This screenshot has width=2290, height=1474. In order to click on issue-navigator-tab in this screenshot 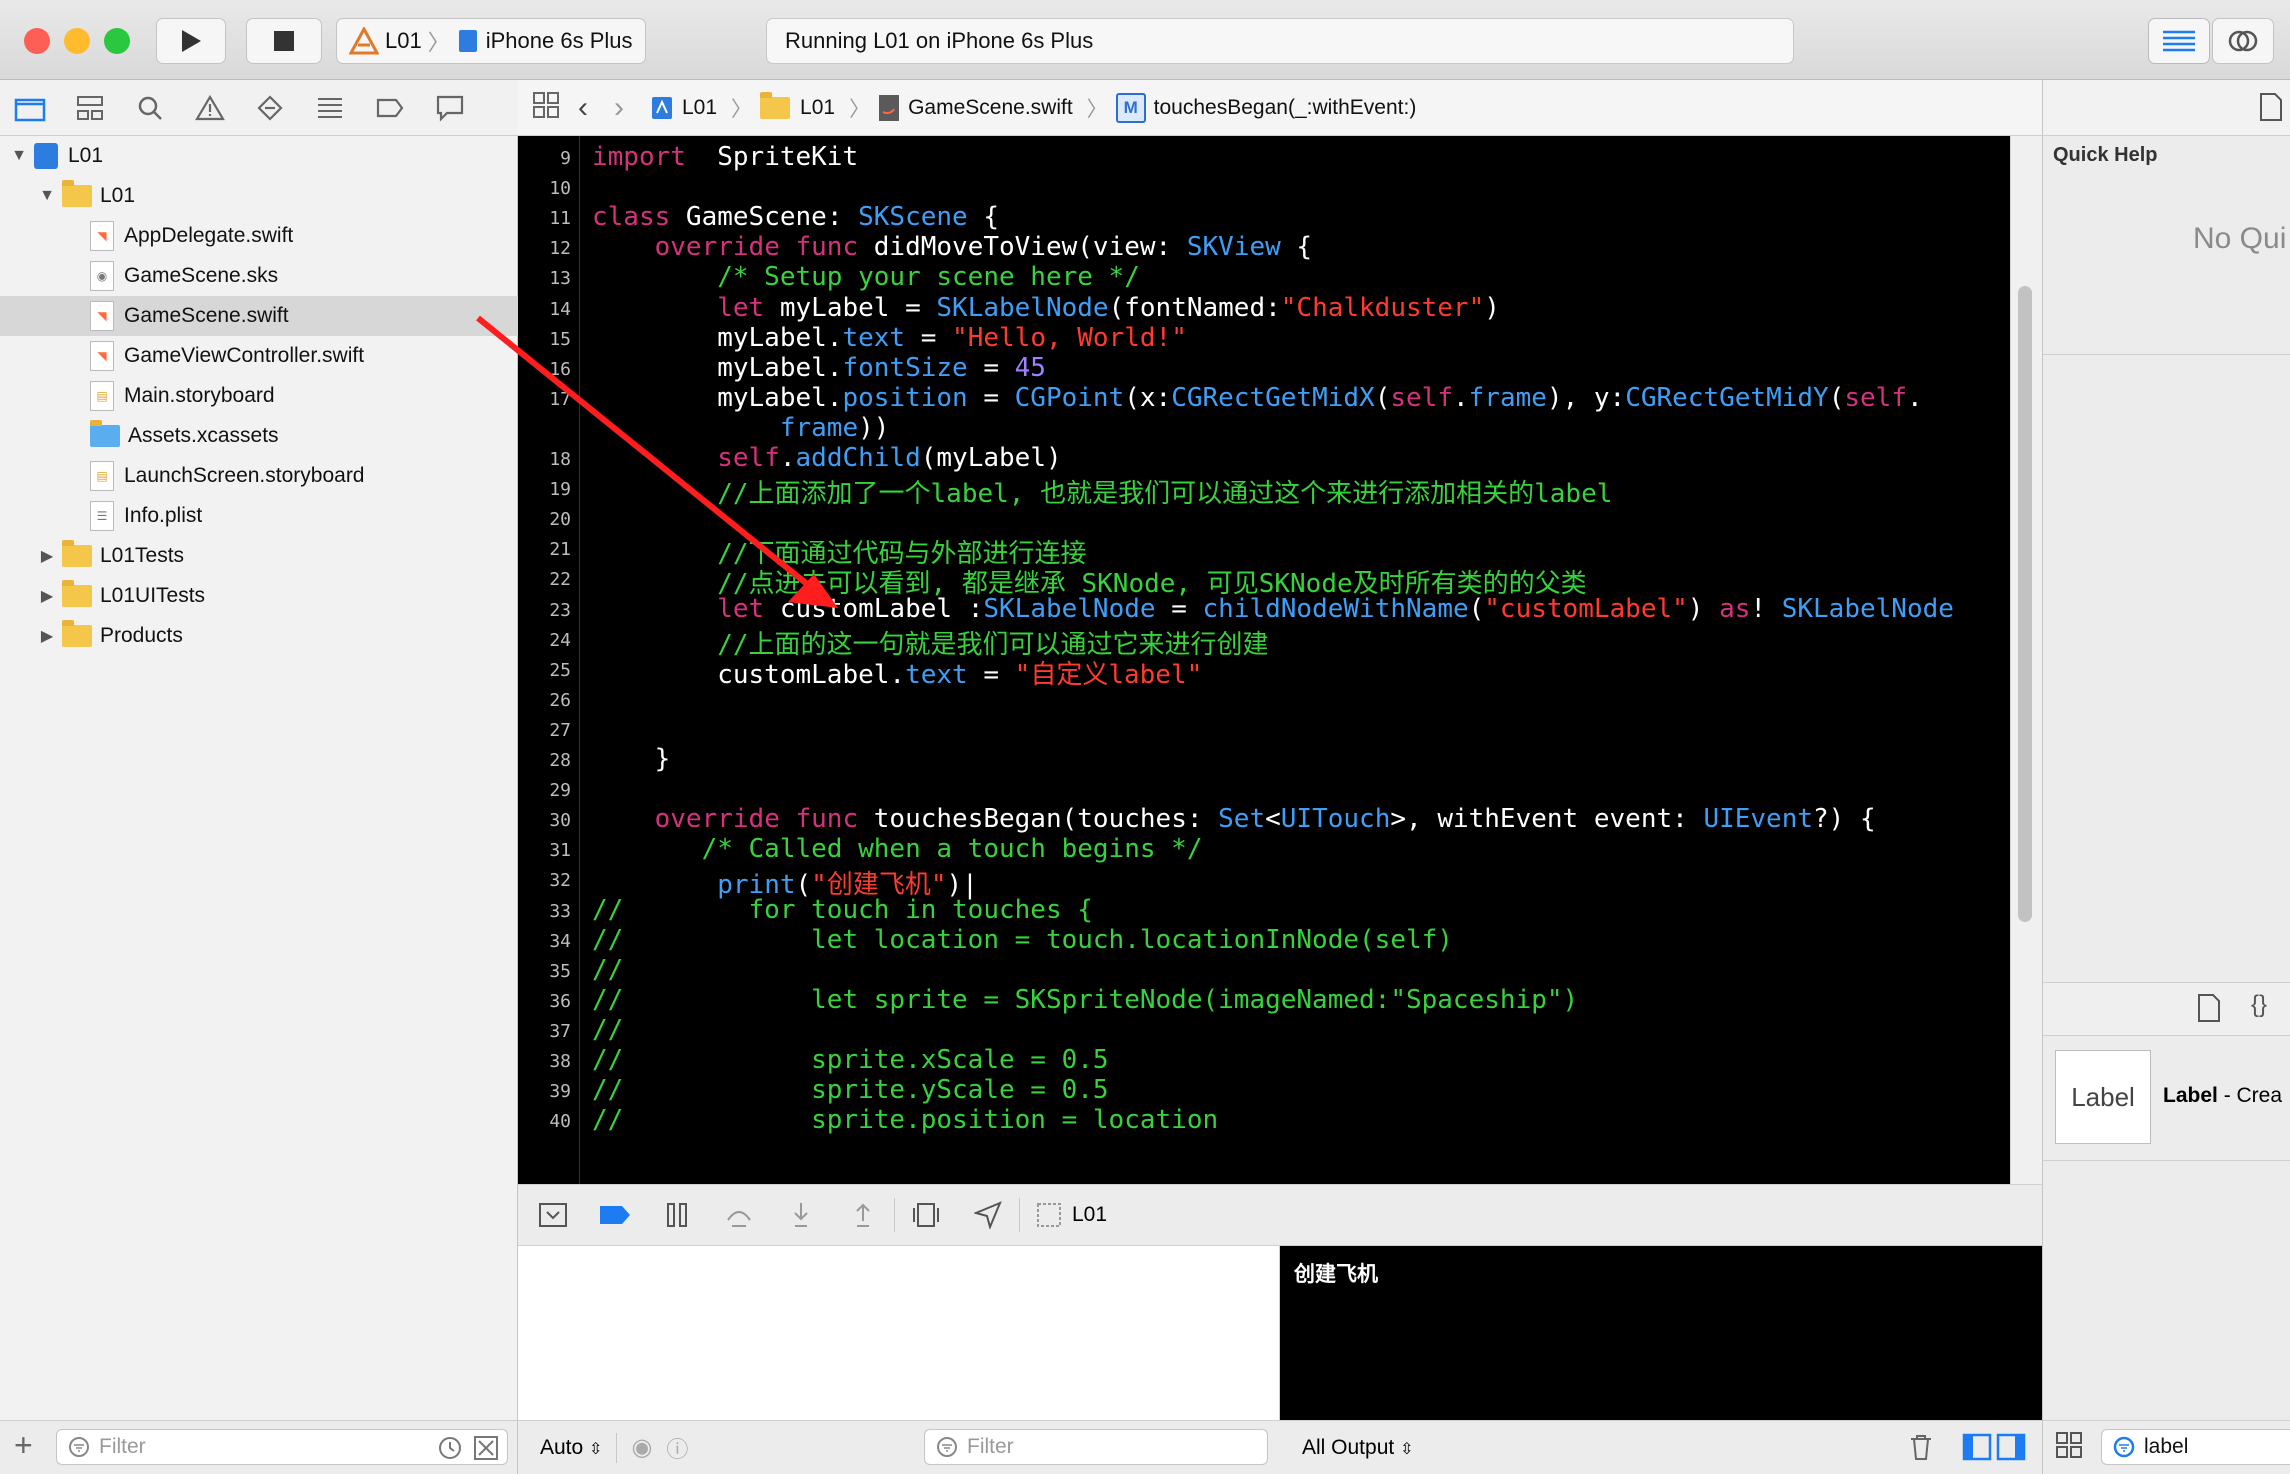, I will do `click(210, 108)`.